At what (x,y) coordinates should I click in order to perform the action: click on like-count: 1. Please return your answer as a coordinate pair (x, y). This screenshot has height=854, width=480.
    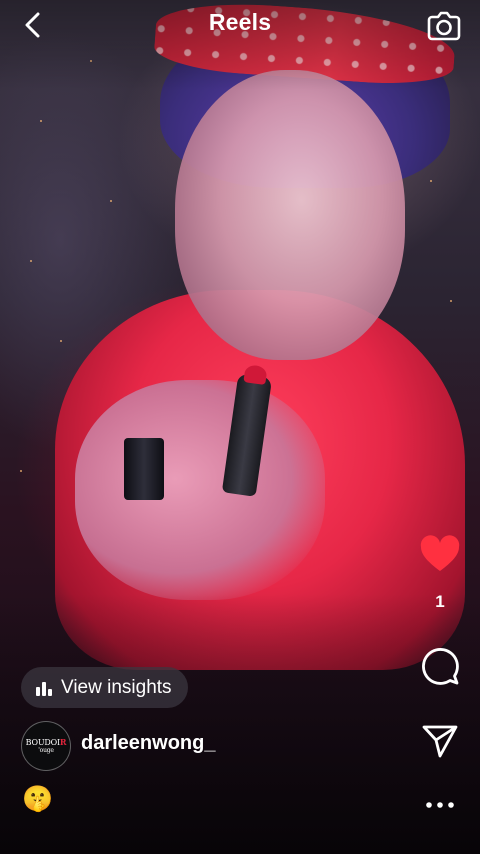
    Looking at the image, I should click on (440, 602).